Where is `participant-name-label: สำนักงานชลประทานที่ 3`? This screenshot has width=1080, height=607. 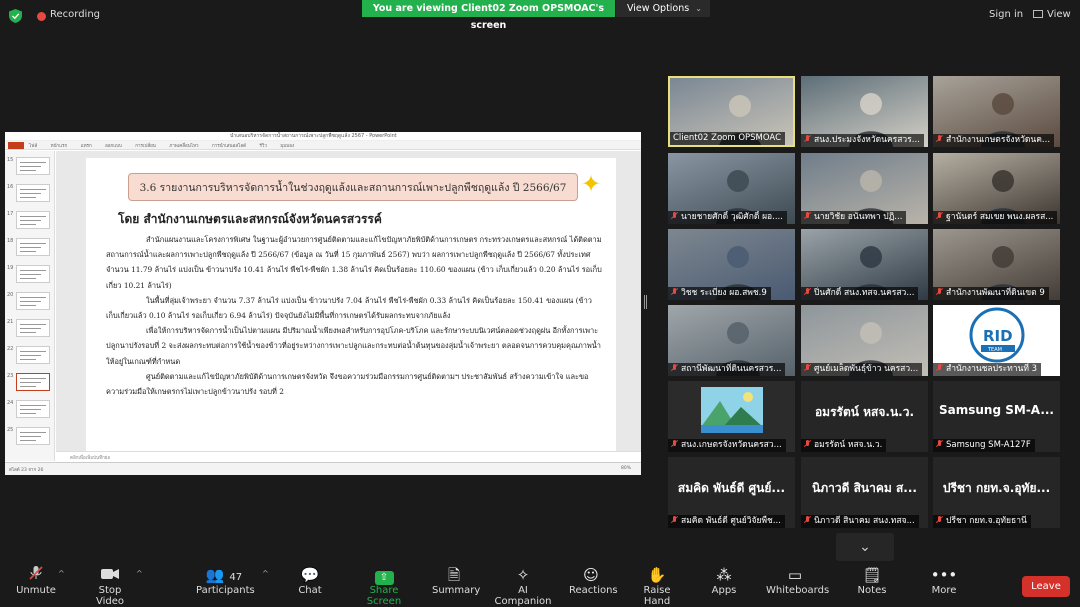 participant-name-label: สำนักงานชลประทานที่ 3 is located at coordinates (987, 369).